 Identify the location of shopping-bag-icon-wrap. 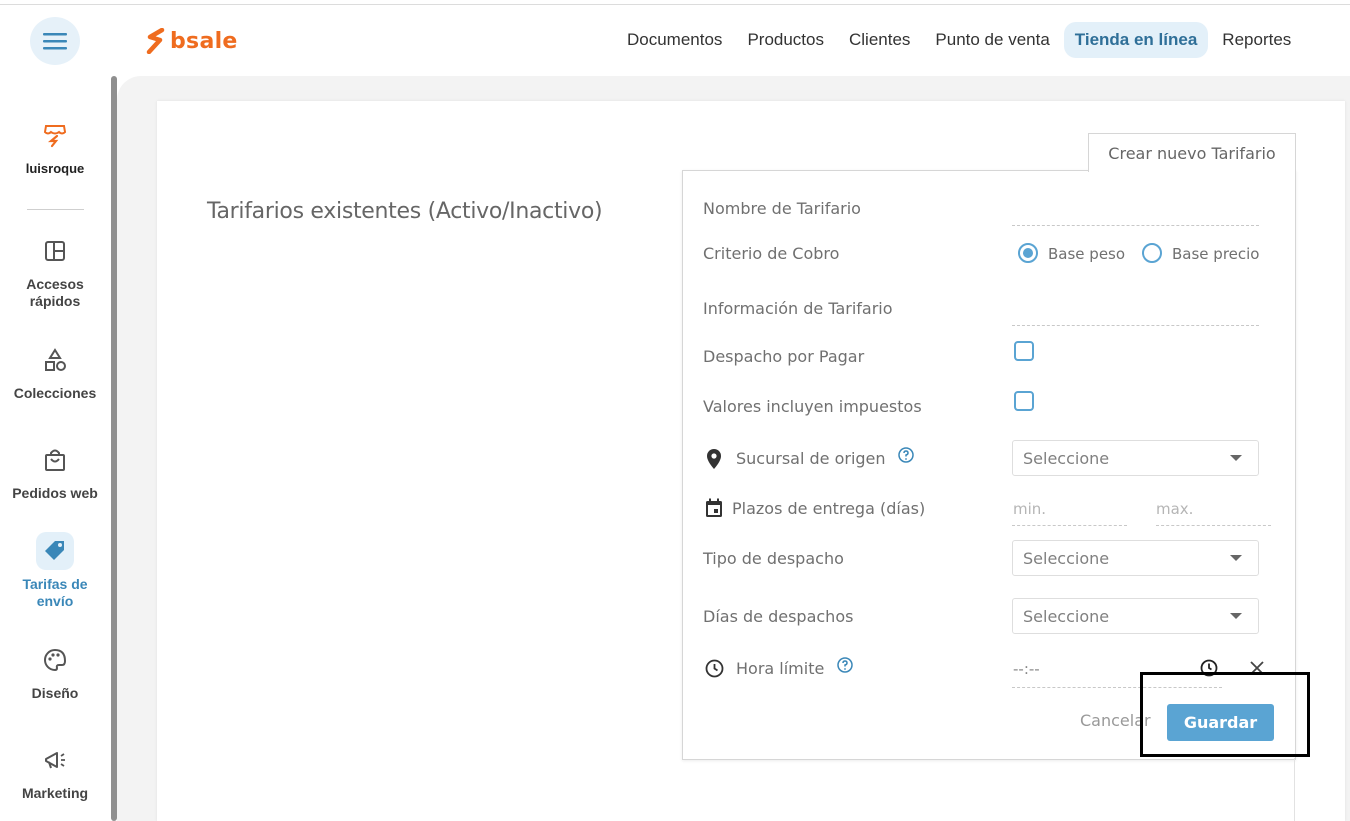
(55, 460).